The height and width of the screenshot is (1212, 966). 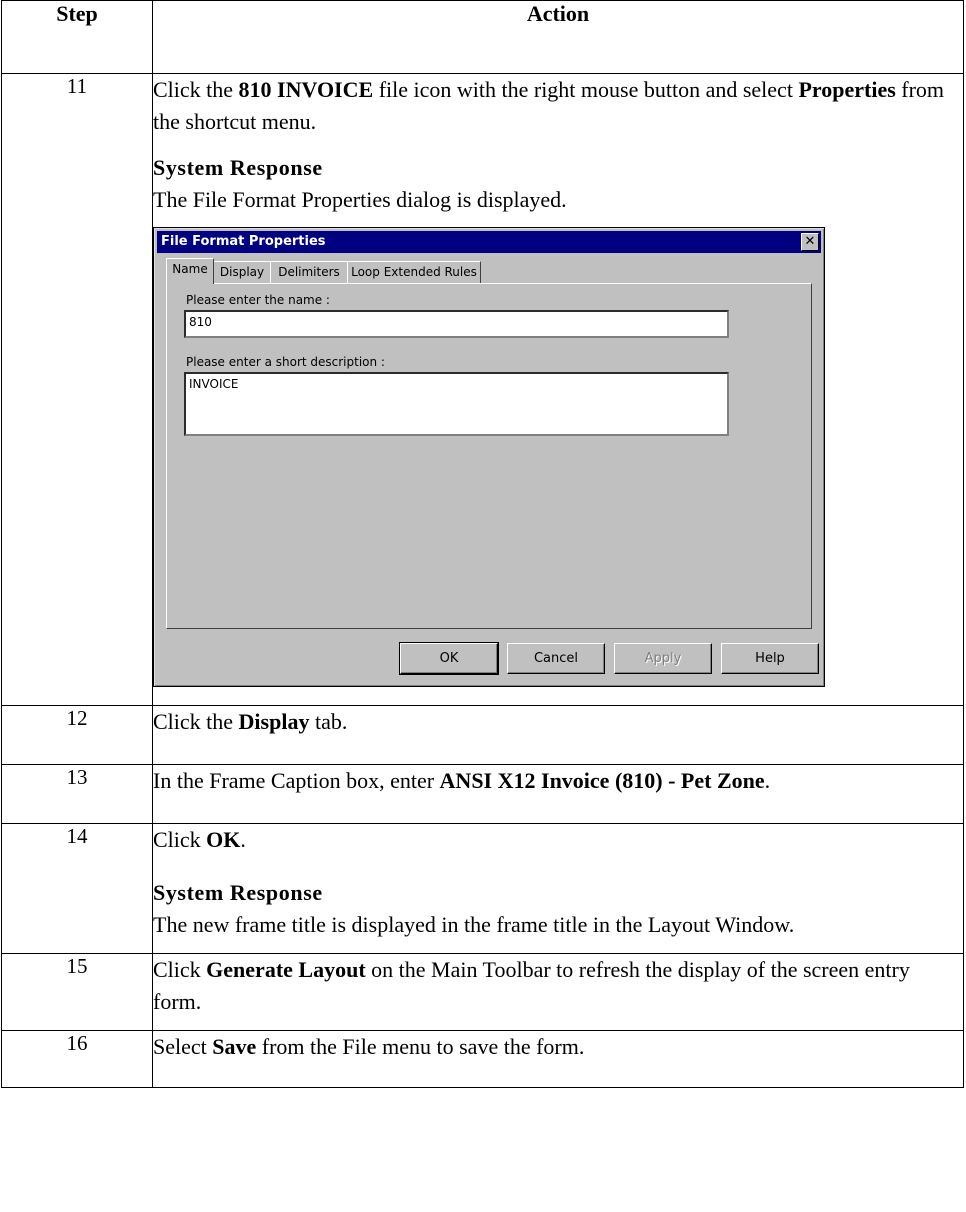 I want to click on description-input: INVOICE, so click(x=456, y=403).